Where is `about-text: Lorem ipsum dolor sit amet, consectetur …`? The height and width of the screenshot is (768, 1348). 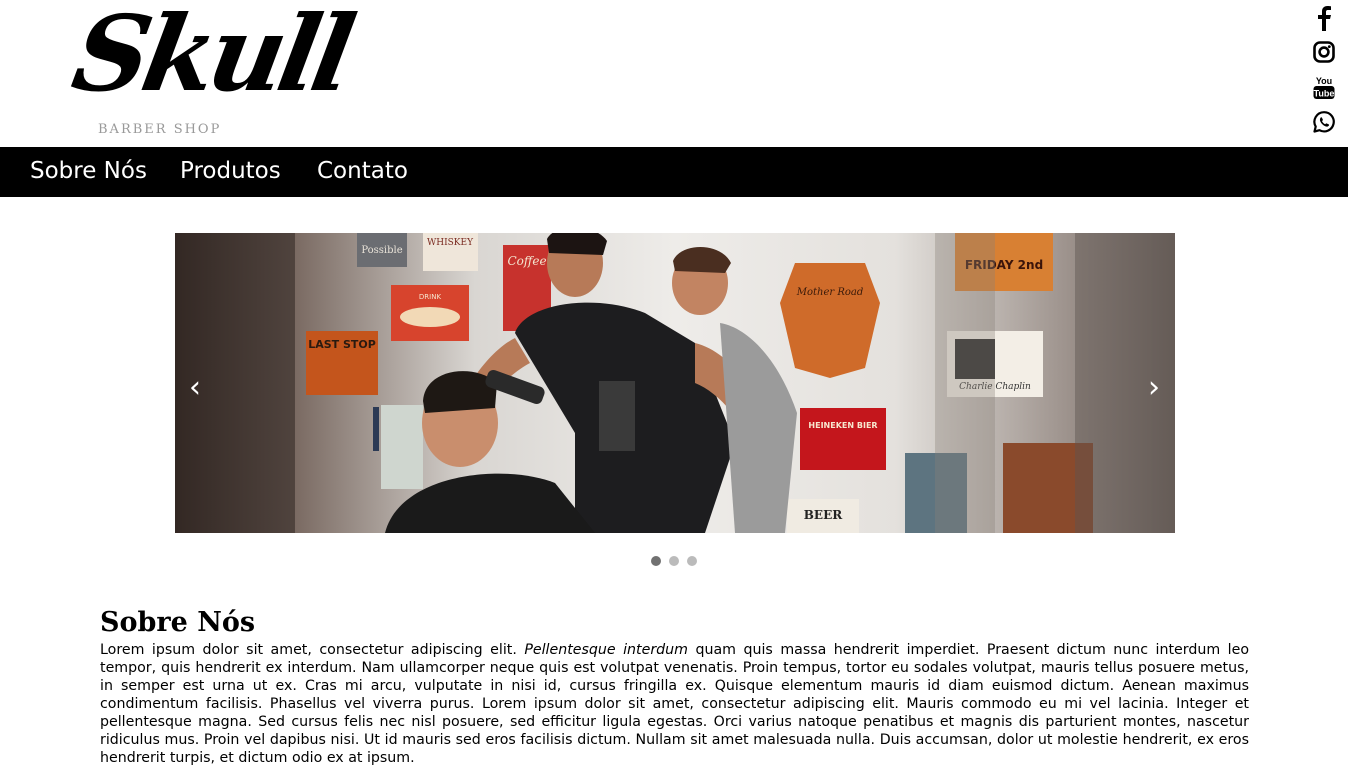 about-text: Lorem ipsum dolor sit amet, consectetur … is located at coordinates (674, 704).